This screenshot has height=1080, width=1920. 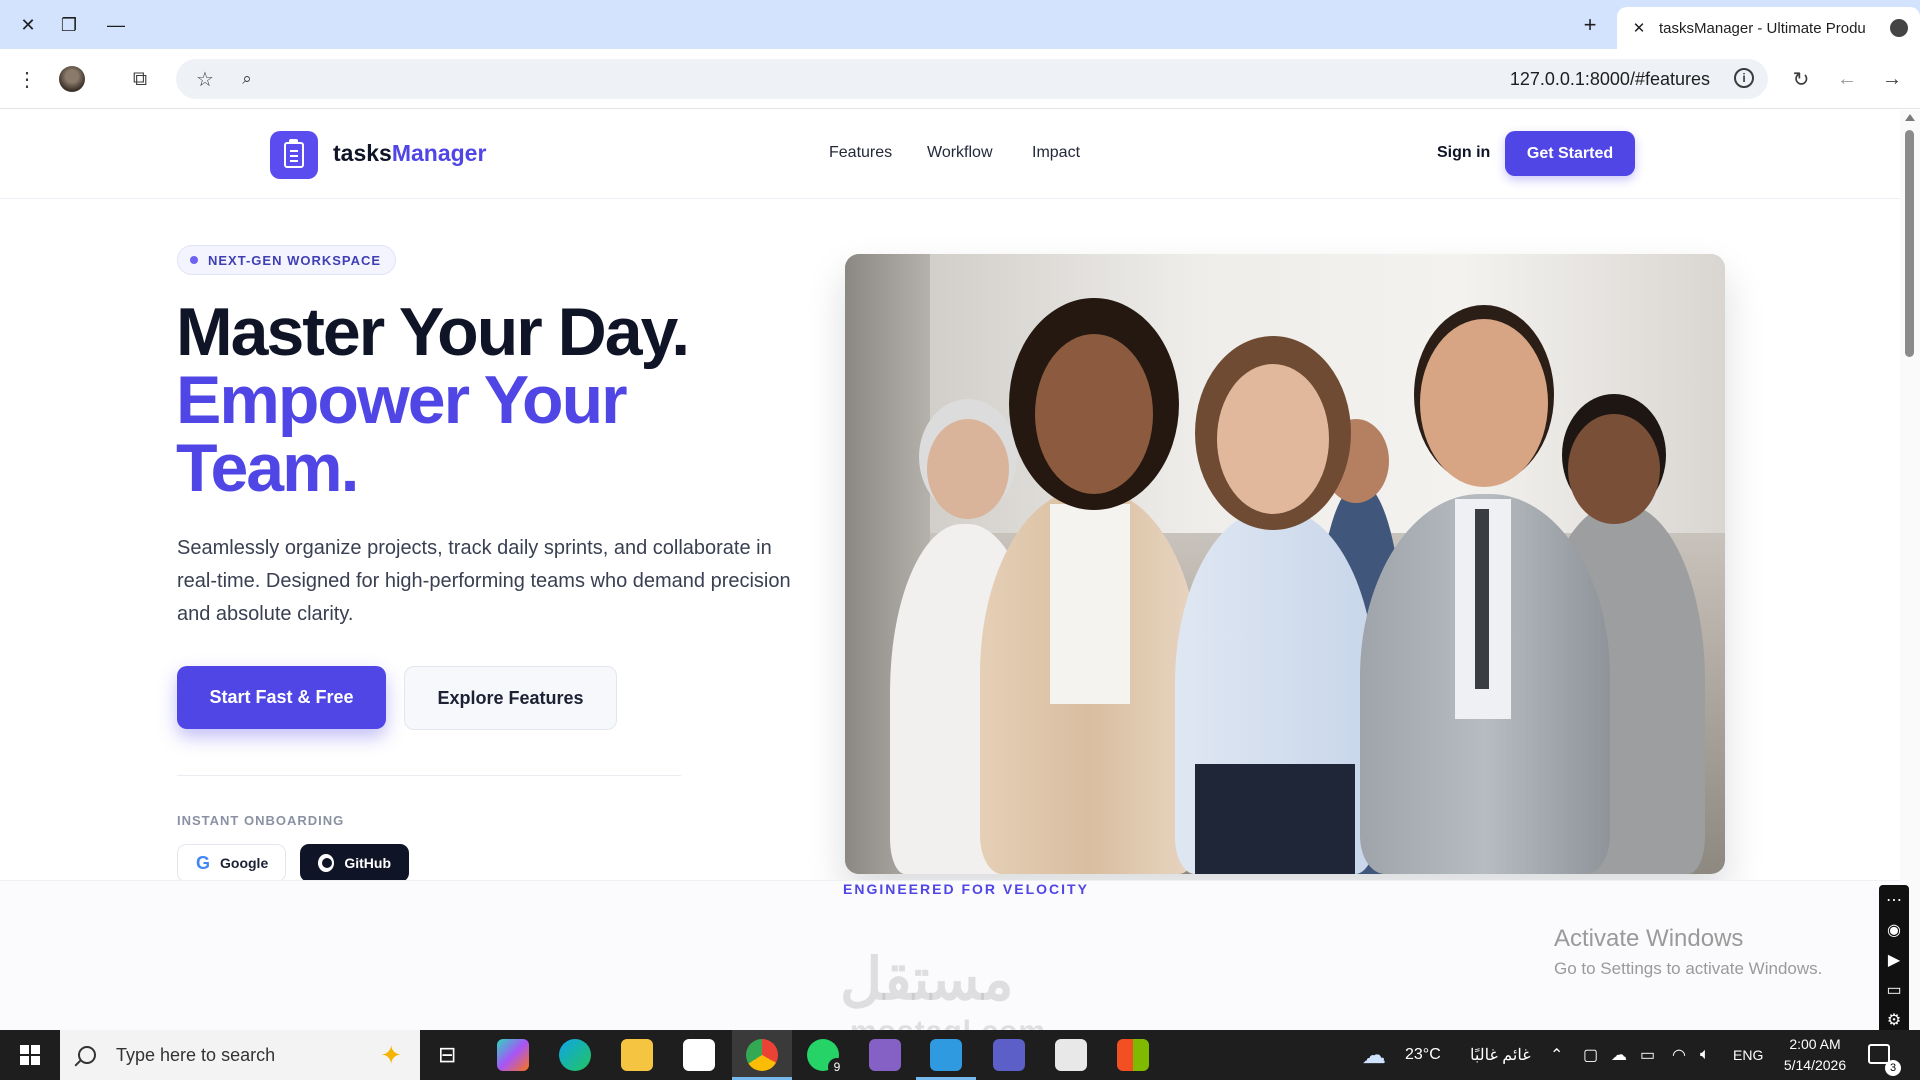 I want to click on battery-icon: ▭, so click(x=1647, y=1055).